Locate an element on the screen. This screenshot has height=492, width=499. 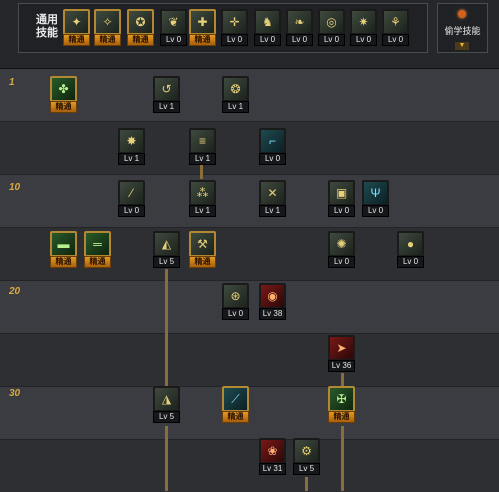
explosion-icon: ✸ is located at coordinates (131, 141).